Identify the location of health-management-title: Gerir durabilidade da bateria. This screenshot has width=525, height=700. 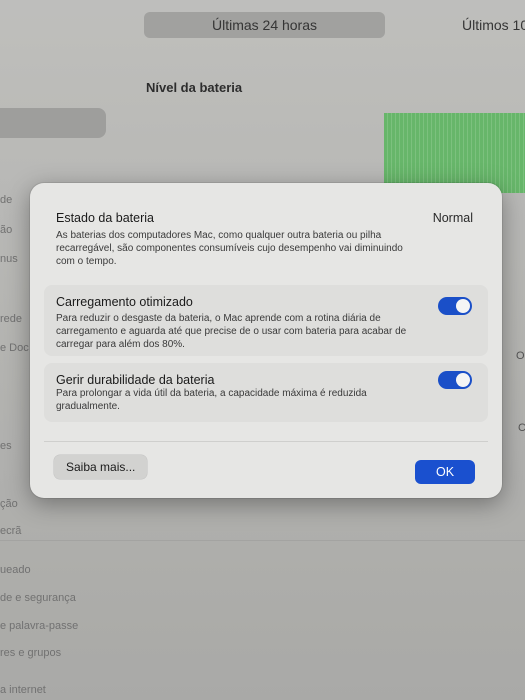
(135, 380).